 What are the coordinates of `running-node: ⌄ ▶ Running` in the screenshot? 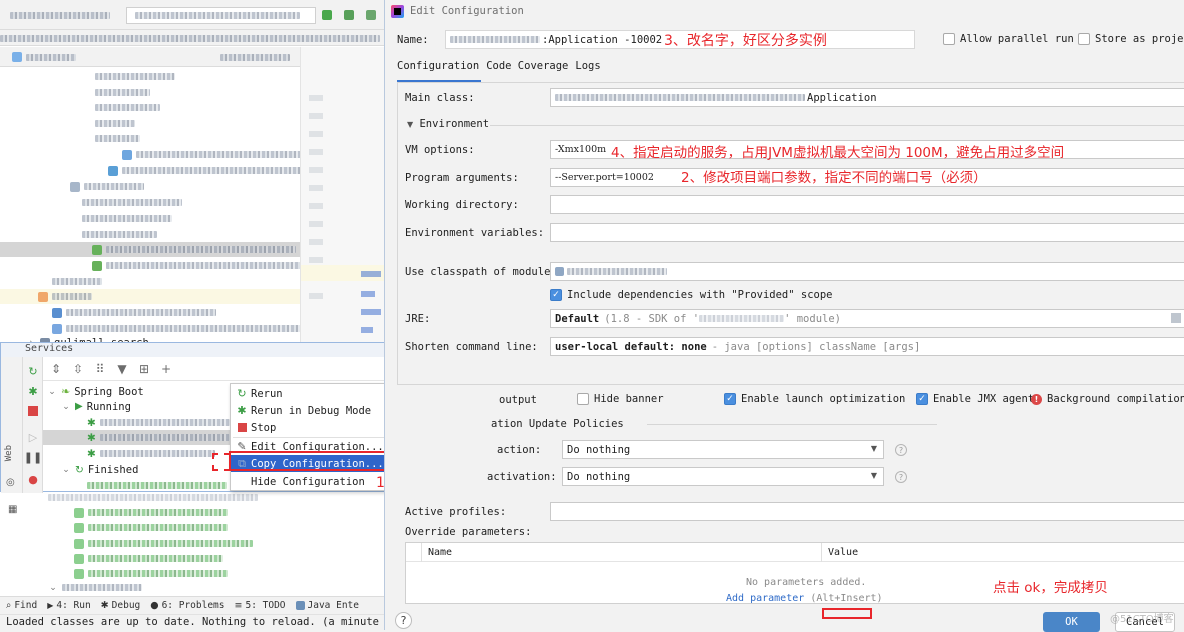 It's located at (96, 406).